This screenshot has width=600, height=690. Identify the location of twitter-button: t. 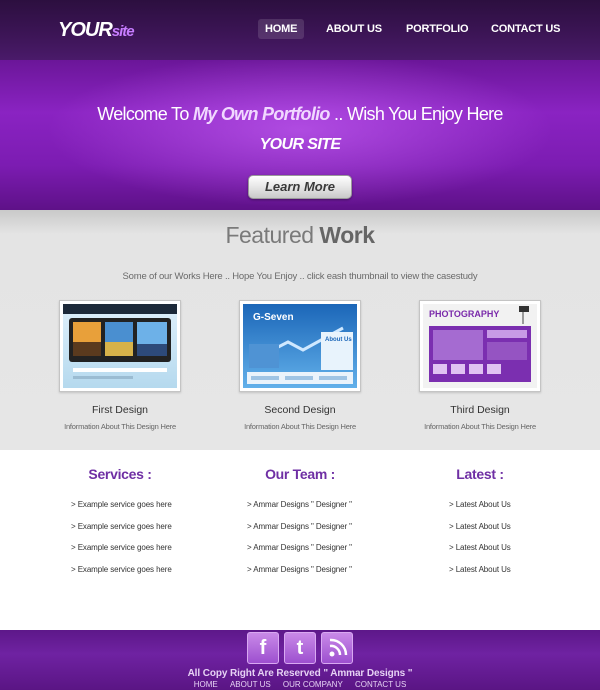
(300, 648).